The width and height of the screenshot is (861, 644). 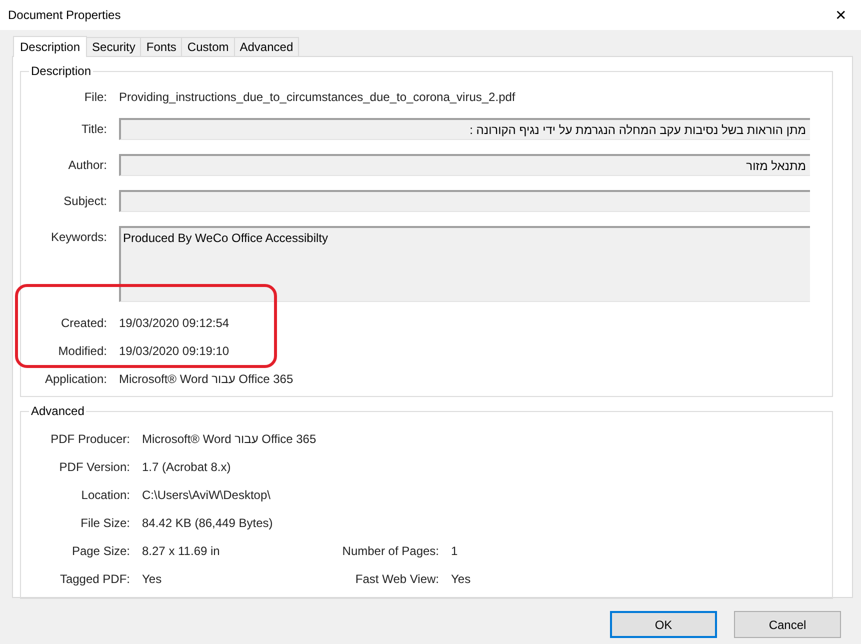 I want to click on group-legend: Description, so click(x=61, y=71).